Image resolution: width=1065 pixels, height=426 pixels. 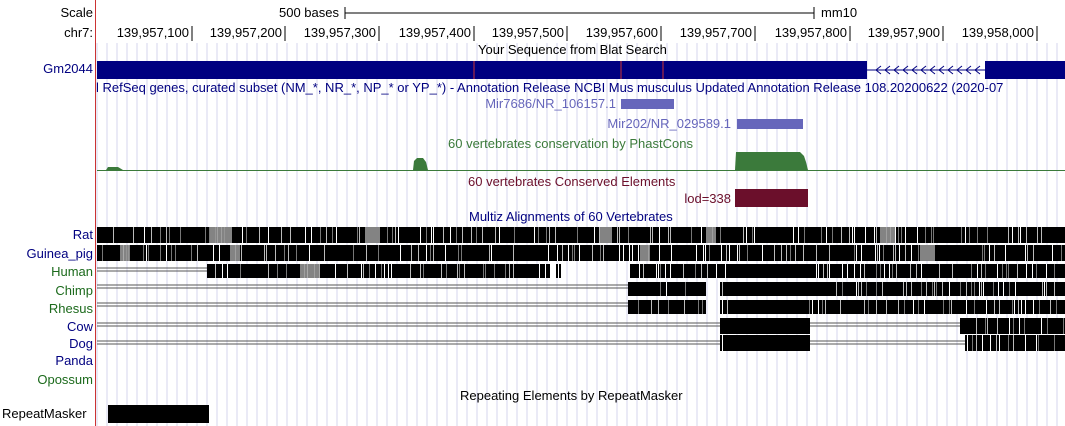 What do you see at coordinates (47, 254) in the screenshot?
I see `species-label: Guinea_pig` at bounding box center [47, 254].